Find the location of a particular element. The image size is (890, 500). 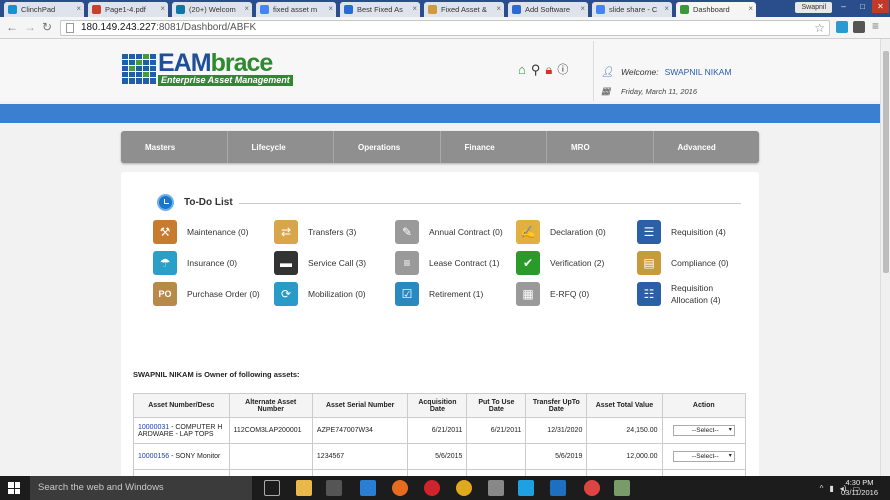

todo-item: ☑ Retirement (1) is located at coordinates (439, 294).